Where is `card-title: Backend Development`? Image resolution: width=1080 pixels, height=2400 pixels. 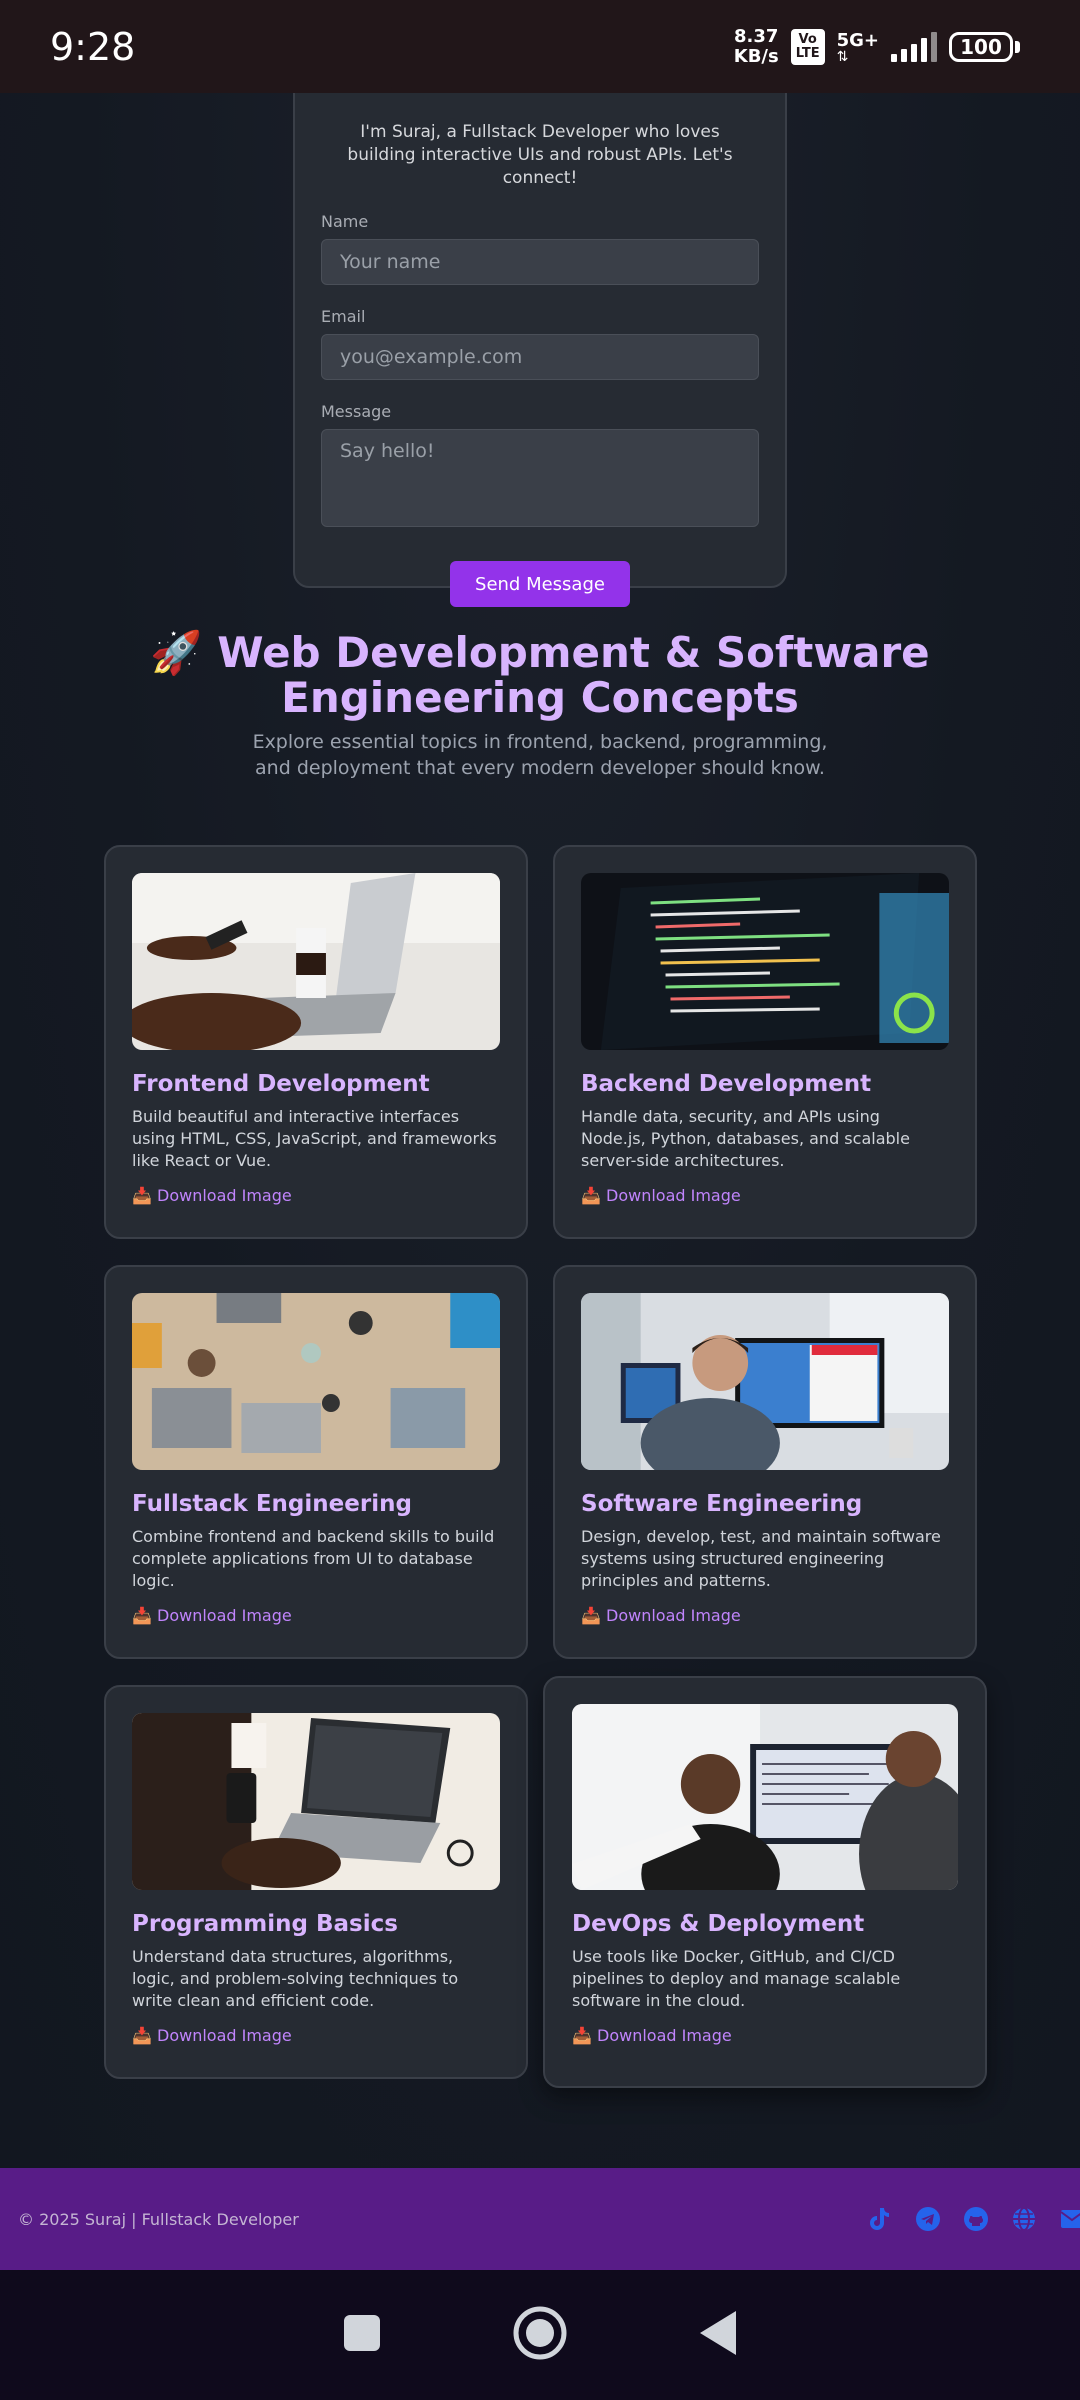 card-title: Backend Development is located at coordinates (726, 1084).